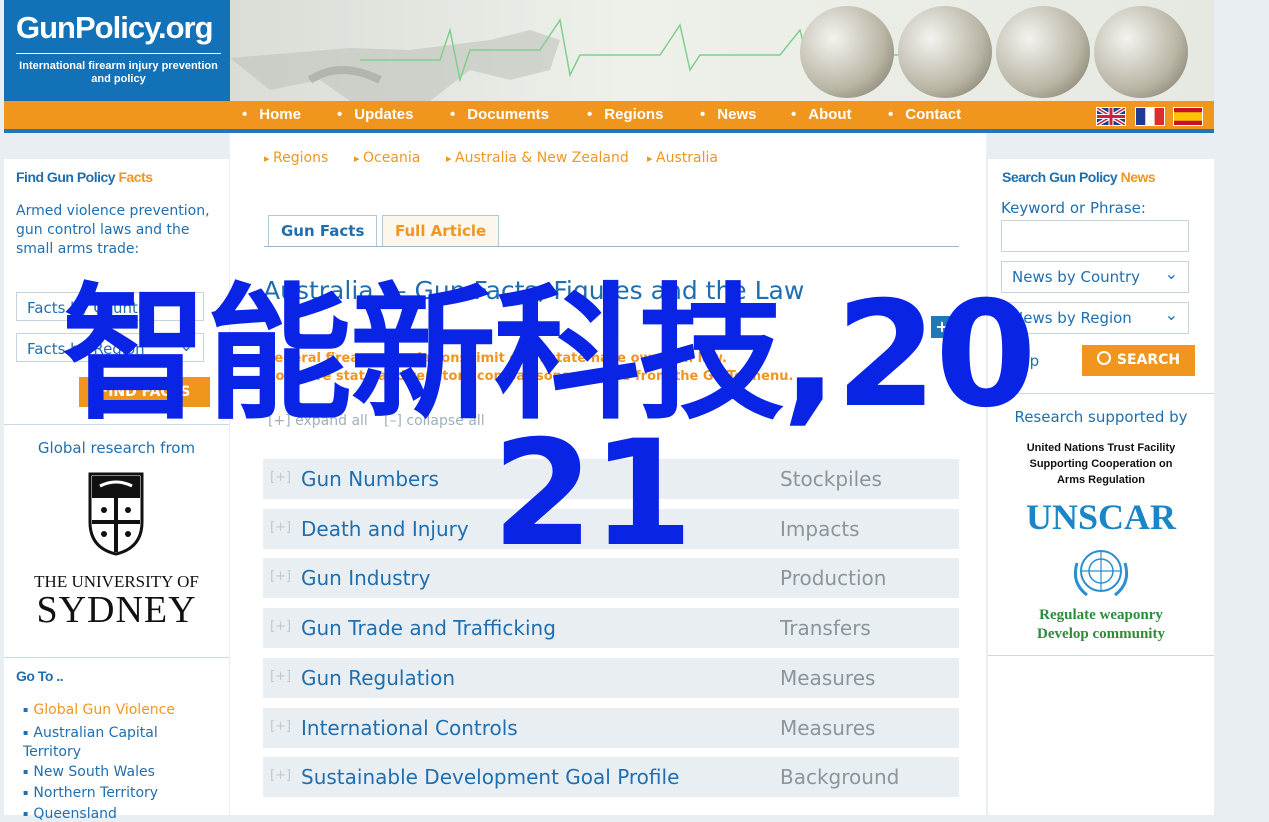 The width and height of the screenshot is (1269, 822). Describe the element at coordinates (820, 529) in the screenshot. I see `section-category: Impacts` at that location.